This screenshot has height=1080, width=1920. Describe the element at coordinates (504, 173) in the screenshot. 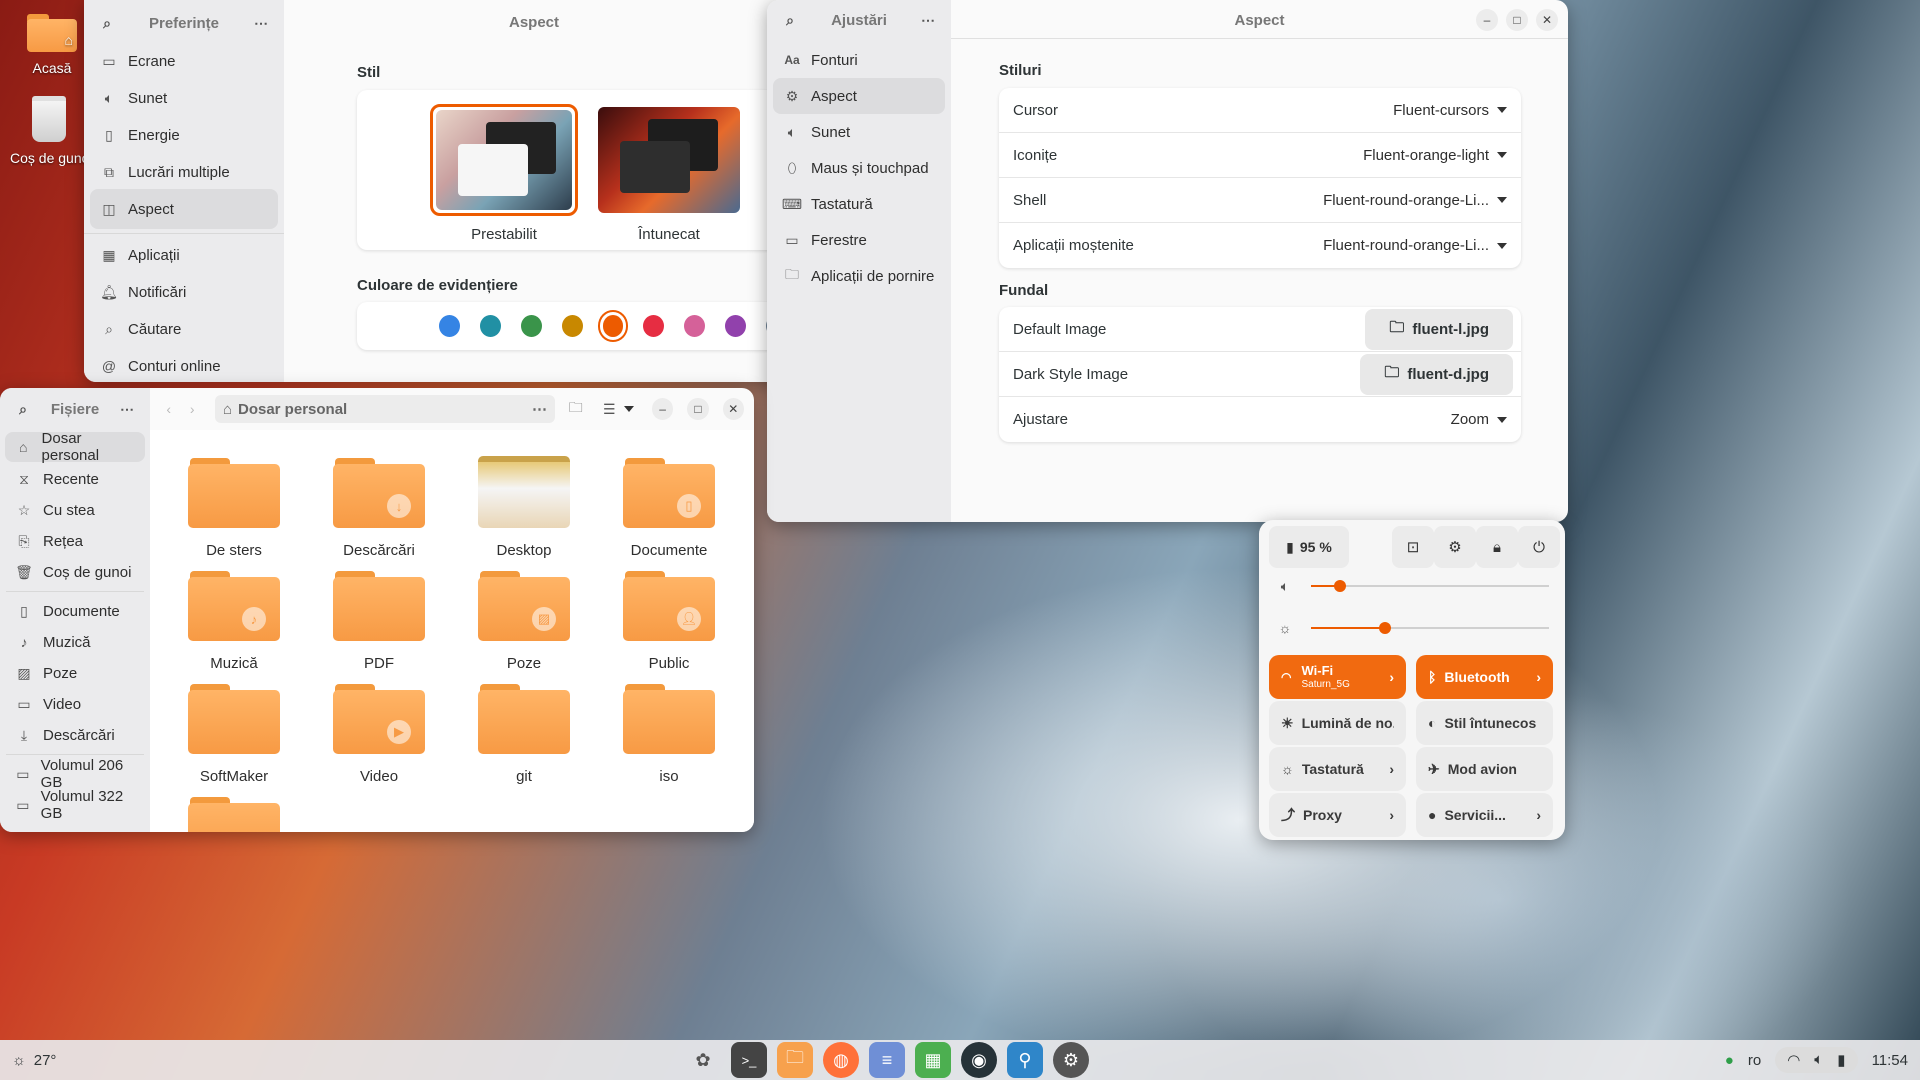

I see `style-option-default: Prestabilit` at that location.